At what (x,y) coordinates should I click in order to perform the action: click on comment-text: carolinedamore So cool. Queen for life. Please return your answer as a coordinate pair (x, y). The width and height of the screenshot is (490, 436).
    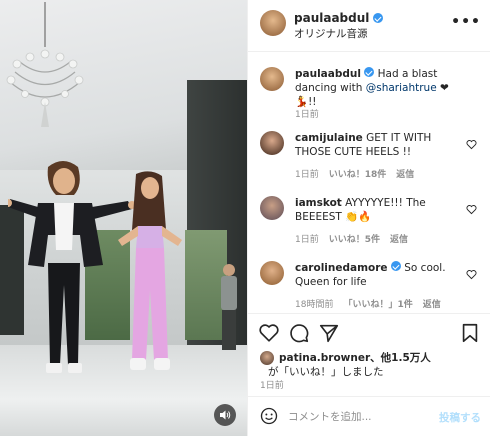
    Looking at the image, I should click on (380, 275).